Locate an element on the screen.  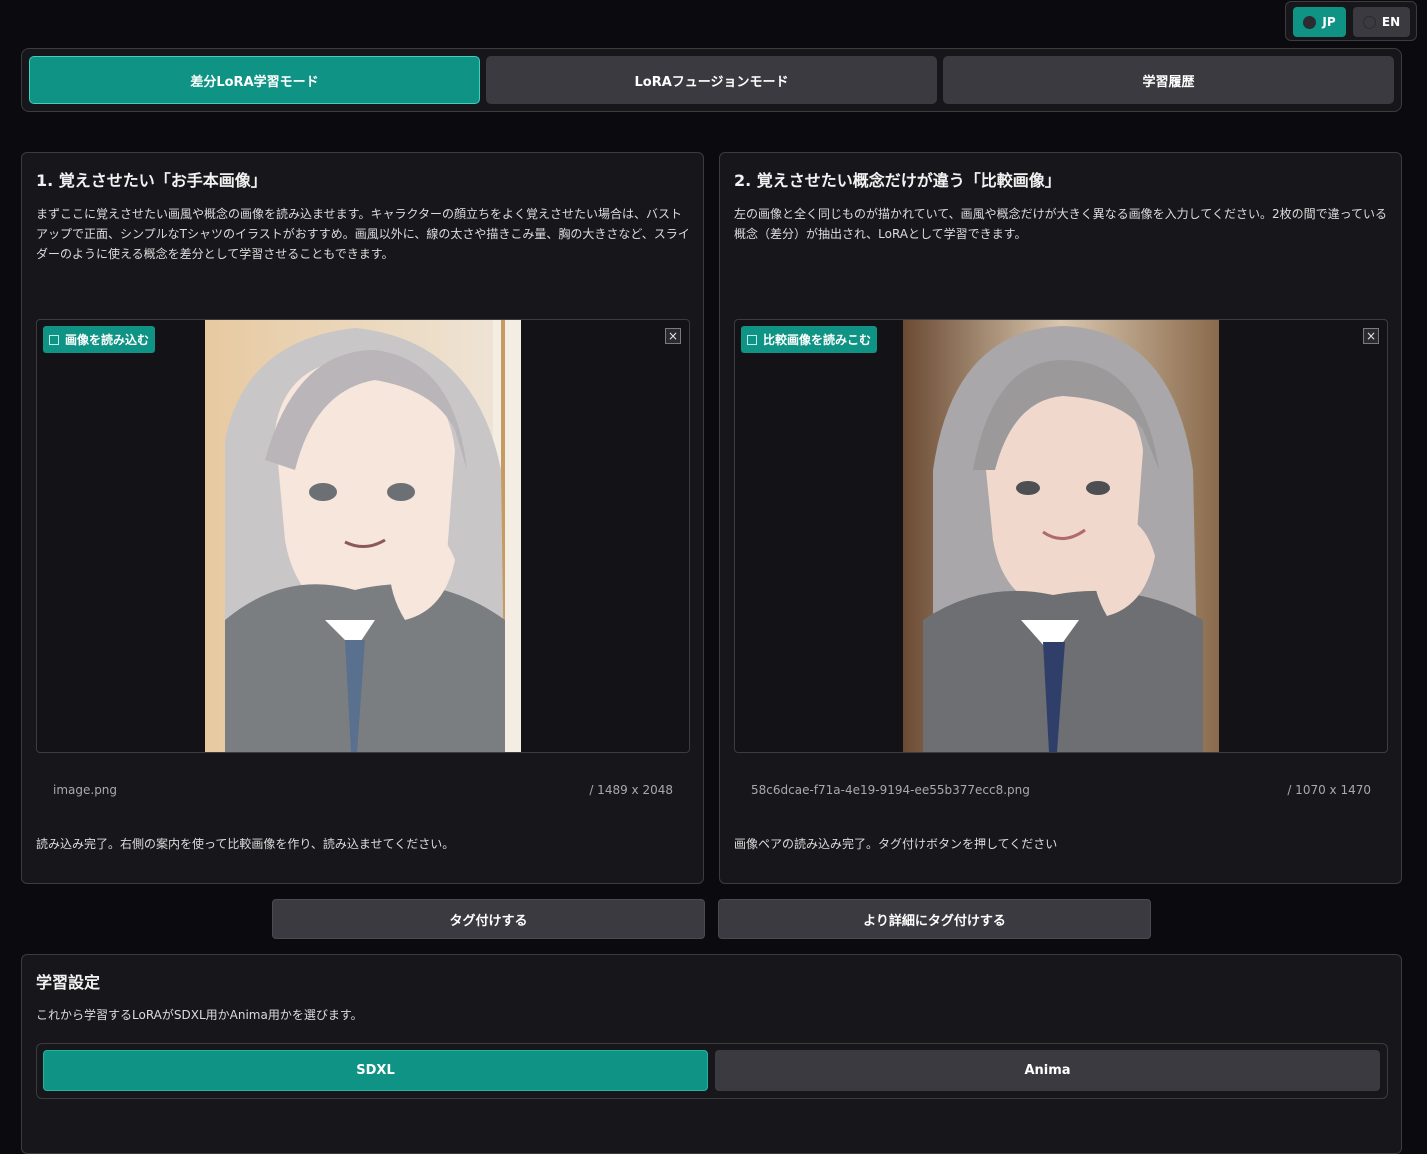
lang-en-button: EN is located at coordinates (1381, 22).